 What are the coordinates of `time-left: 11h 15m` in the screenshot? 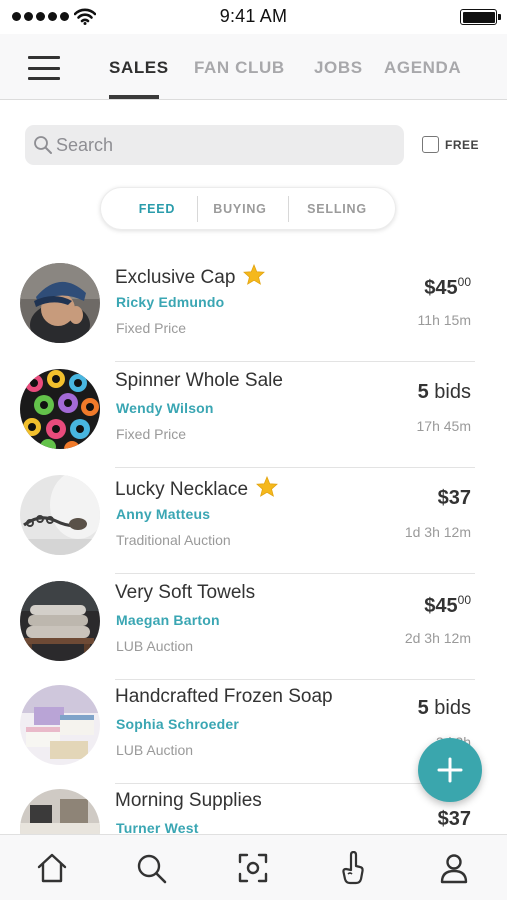 It's located at (444, 320).